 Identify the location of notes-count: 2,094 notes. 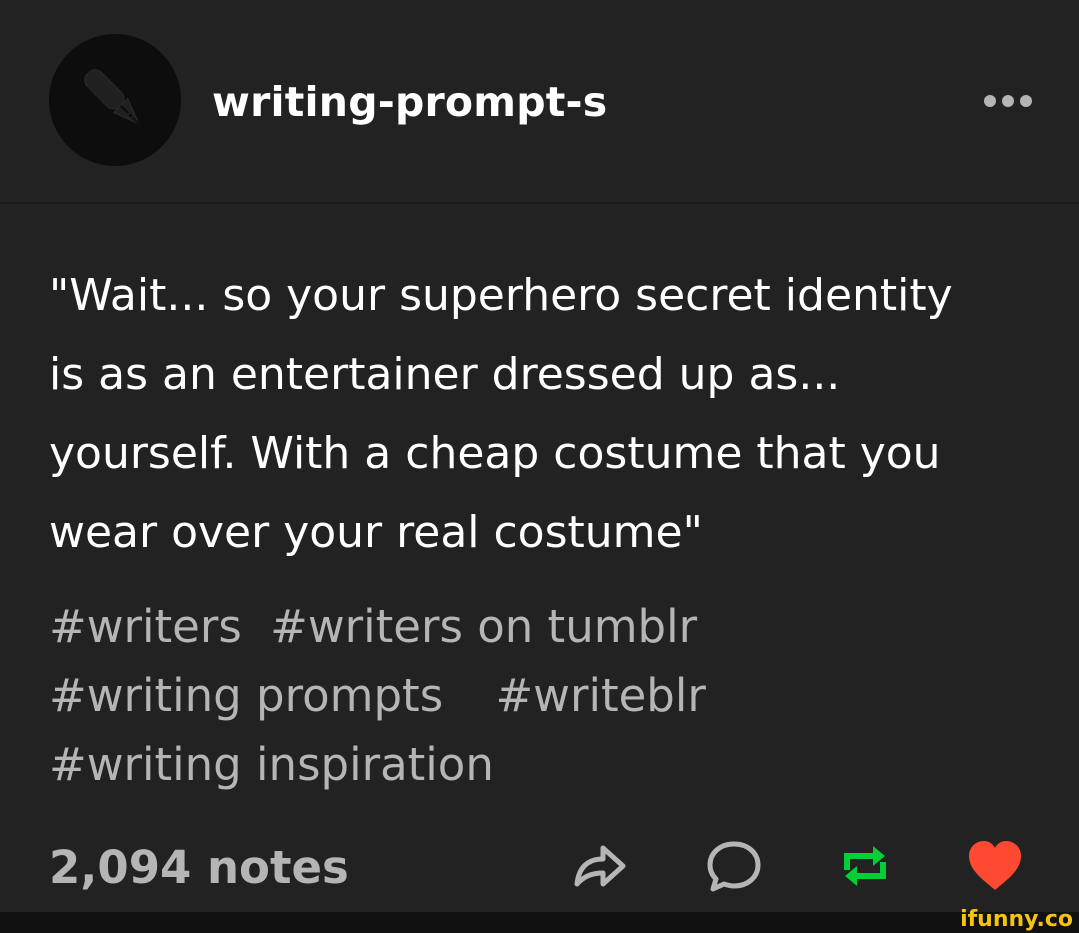
(199, 868).